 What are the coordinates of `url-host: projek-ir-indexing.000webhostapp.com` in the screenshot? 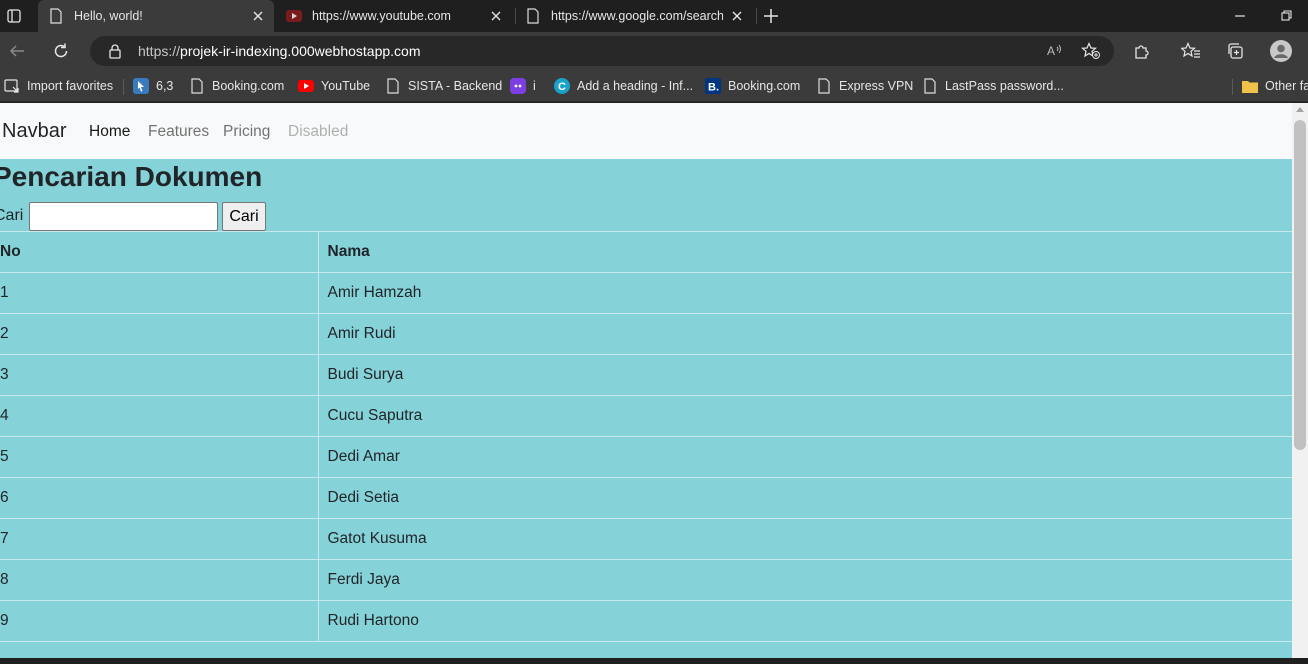 It's located at (300, 51).